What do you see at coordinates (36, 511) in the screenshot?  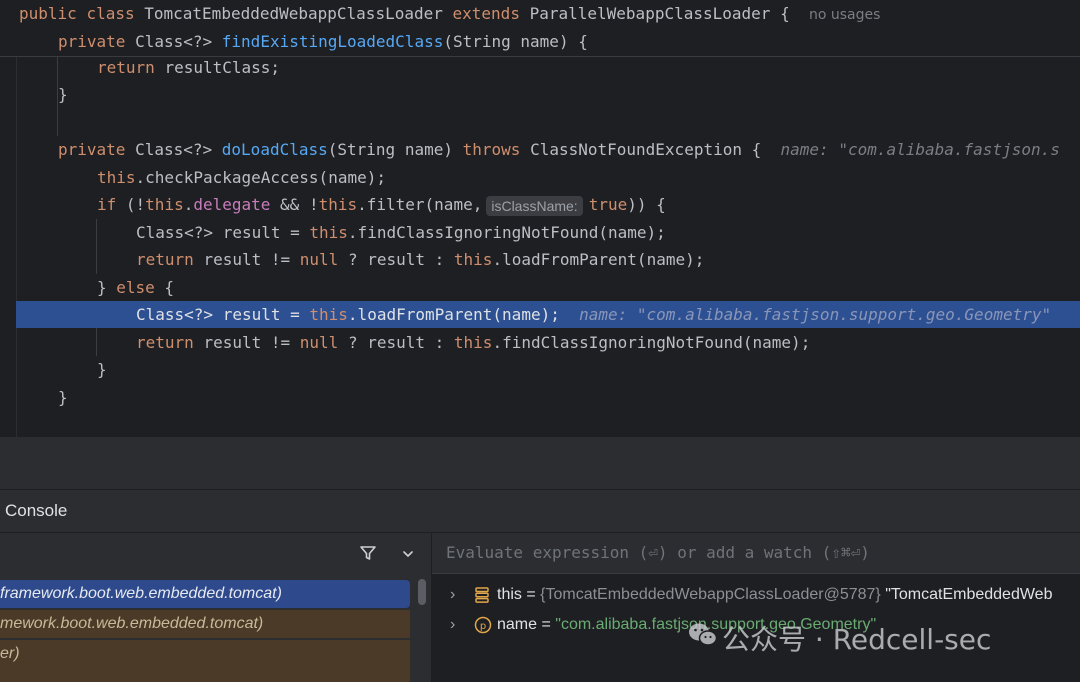 I see `tab-console: Console` at bounding box center [36, 511].